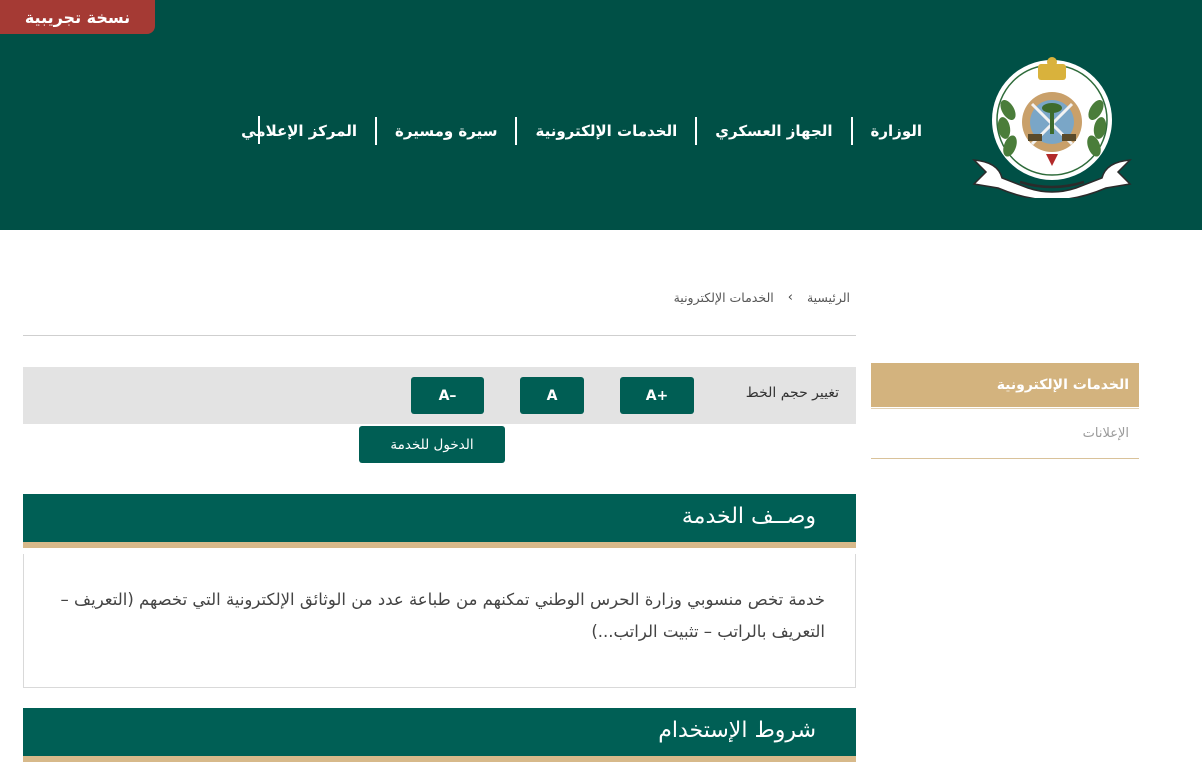 Image resolution: width=1202 pixels, height=772 pixels. What do you see at coordinates (606, 131) in the screenshot?
I see `nav-item-eservices: الخدمات الإلكترونية` at bounding box center [606, 131].